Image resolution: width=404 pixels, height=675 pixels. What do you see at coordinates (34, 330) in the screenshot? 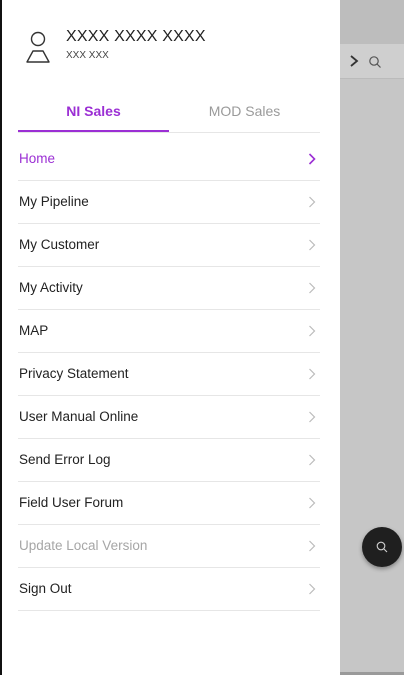
I see `menu-item-label: MAP` at bounding box center [34, 330].